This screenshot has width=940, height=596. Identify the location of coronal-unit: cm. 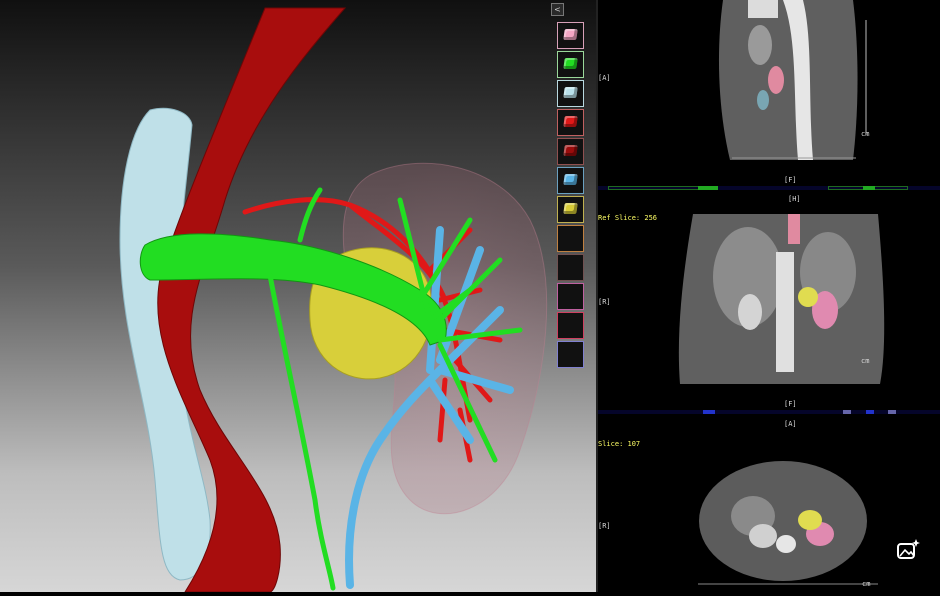
(865, 361).